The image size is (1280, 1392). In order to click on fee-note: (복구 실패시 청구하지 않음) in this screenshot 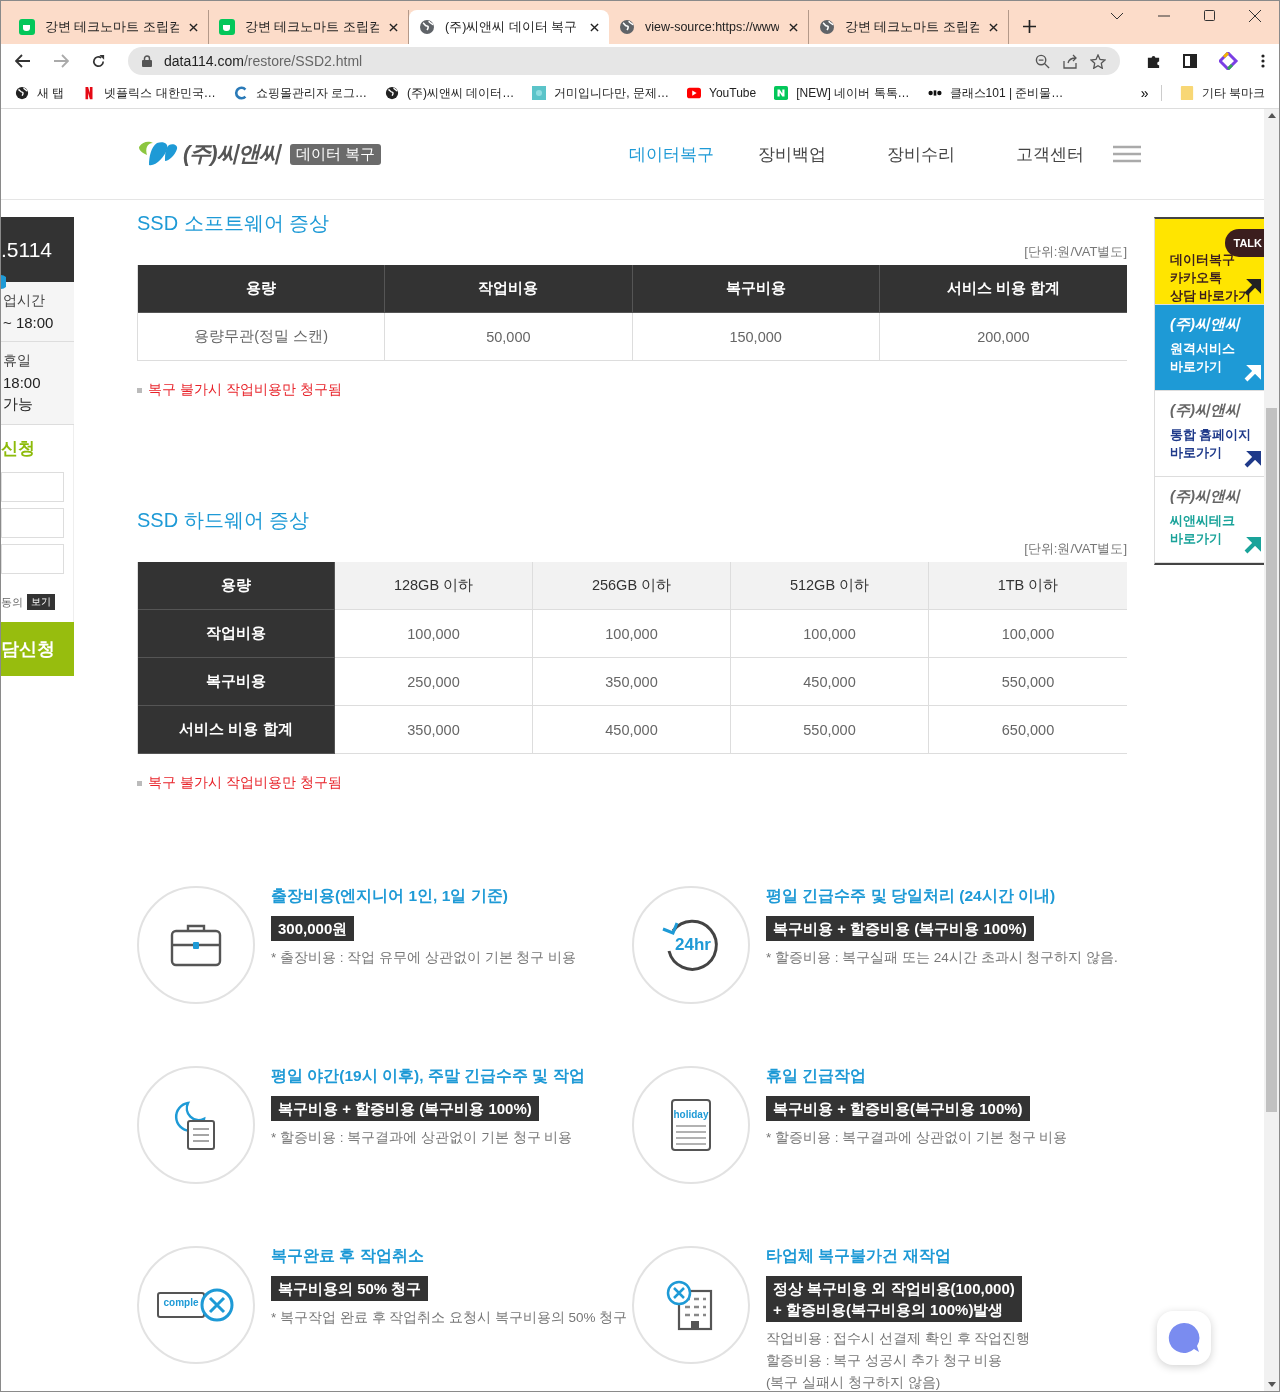, I will do `click(853, 1382)`.